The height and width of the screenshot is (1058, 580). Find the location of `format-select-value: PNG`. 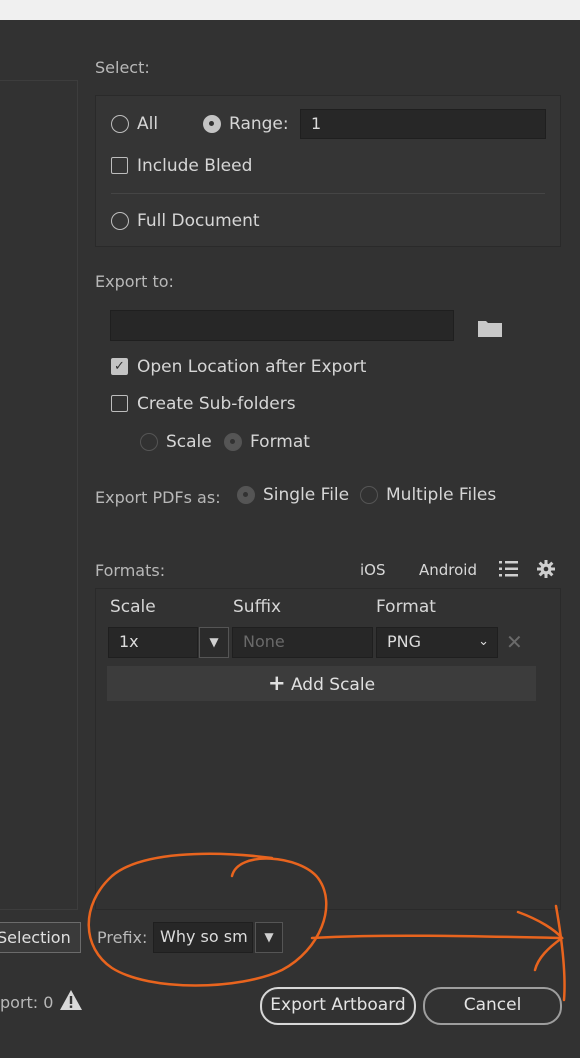

format-select-value: PNG is located at coordinates (404, 641).